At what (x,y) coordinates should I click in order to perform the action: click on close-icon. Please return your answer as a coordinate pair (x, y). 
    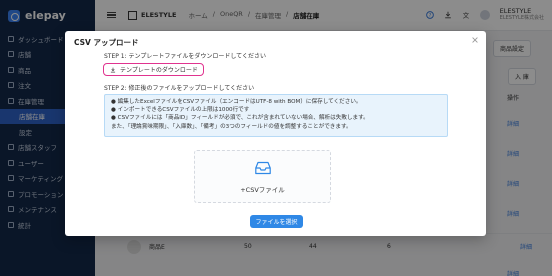
    Looking at the image, I should click on (475, 40).